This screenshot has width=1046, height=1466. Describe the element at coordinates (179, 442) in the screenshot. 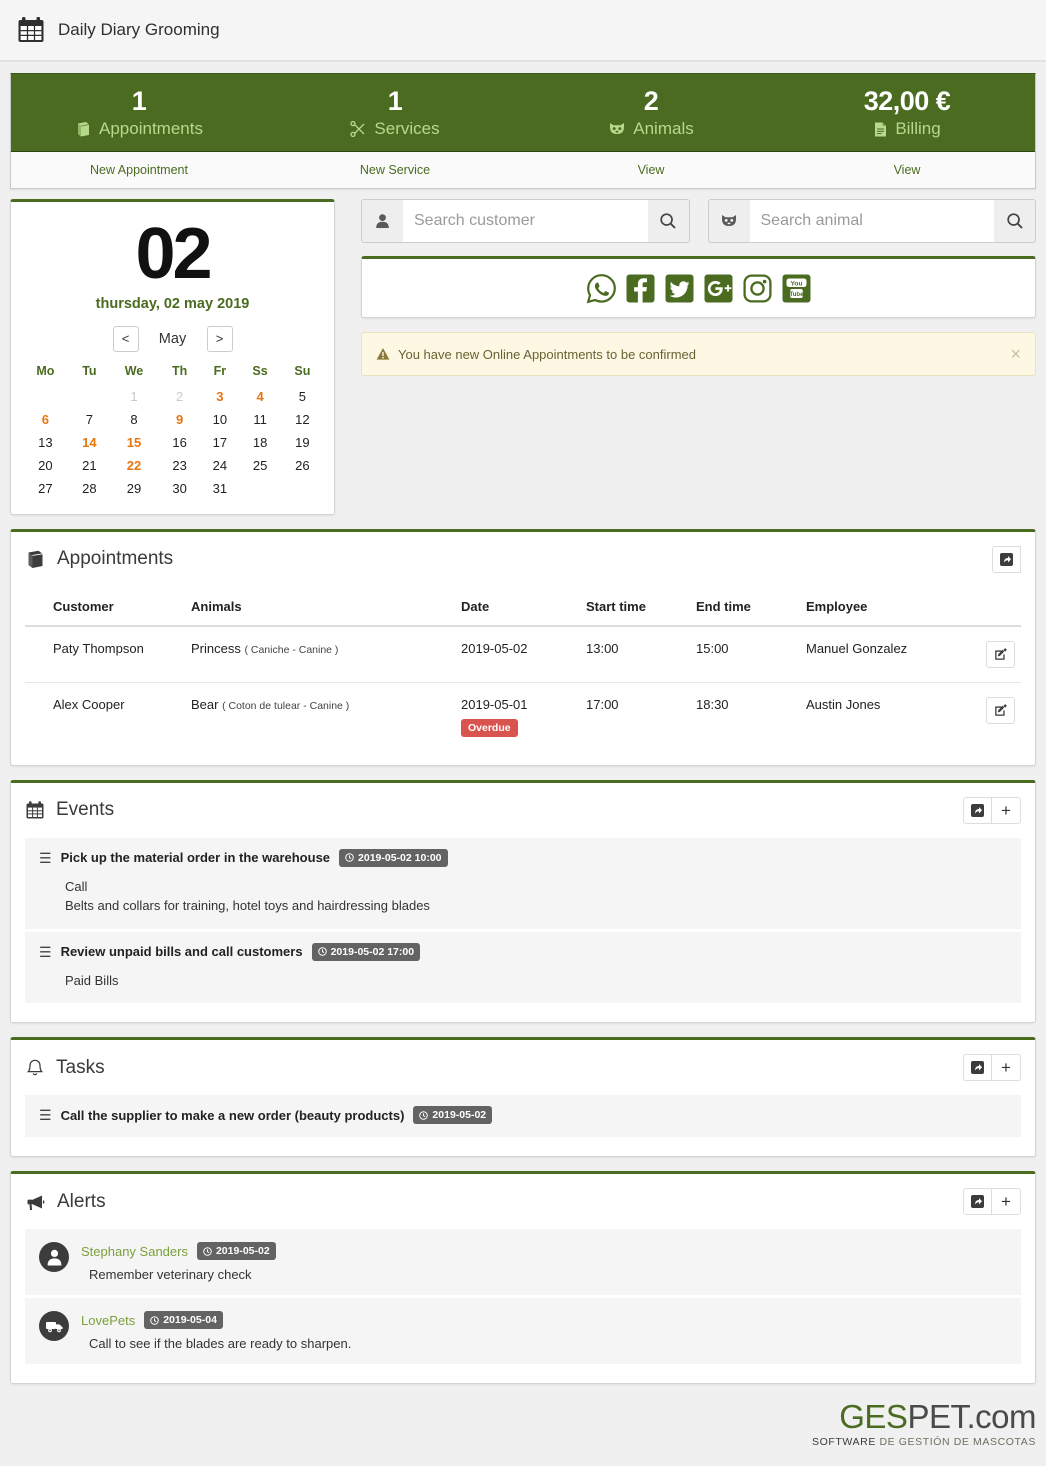

I see `calendar-day-cell: 16` at that location.